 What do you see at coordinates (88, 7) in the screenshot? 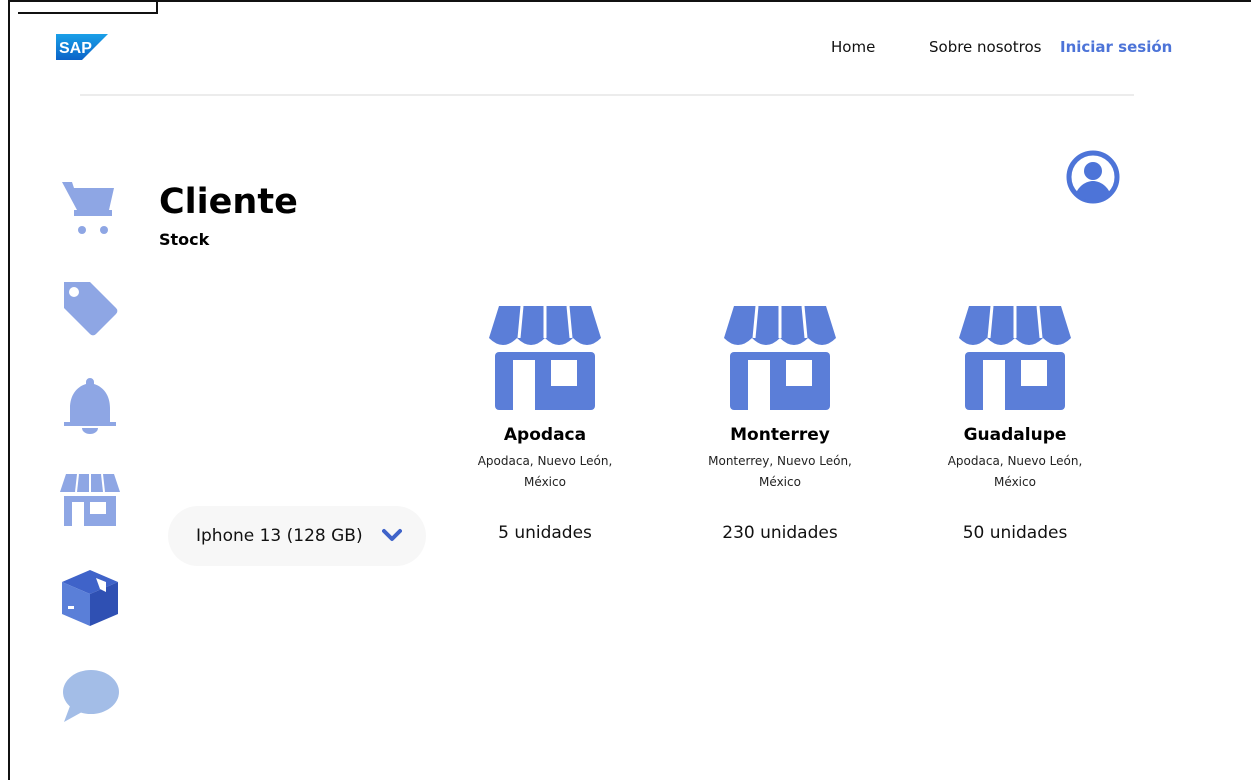
I see `window-tab` at bounding box center [88, 7].